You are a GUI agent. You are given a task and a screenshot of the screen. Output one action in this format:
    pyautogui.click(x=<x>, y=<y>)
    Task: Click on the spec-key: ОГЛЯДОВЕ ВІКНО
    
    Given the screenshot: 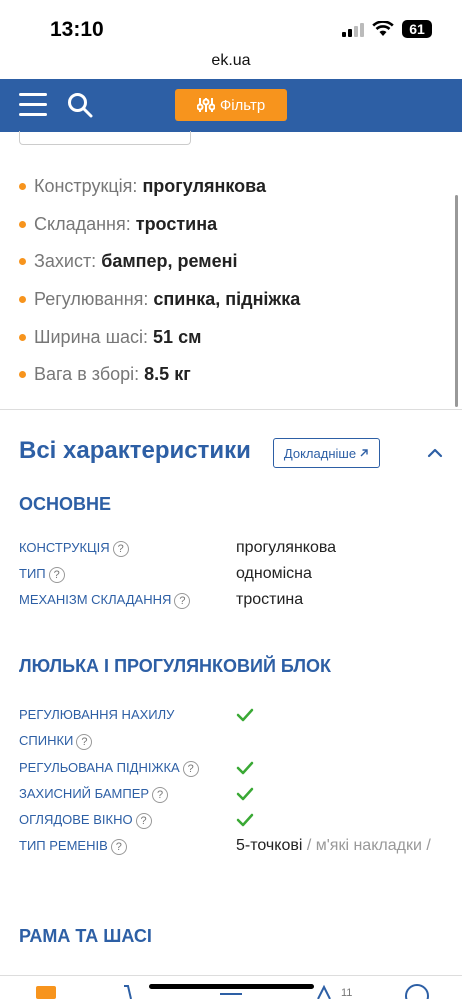 What is the action you would take?
    pyautogui.click(x=76, y=819)
    